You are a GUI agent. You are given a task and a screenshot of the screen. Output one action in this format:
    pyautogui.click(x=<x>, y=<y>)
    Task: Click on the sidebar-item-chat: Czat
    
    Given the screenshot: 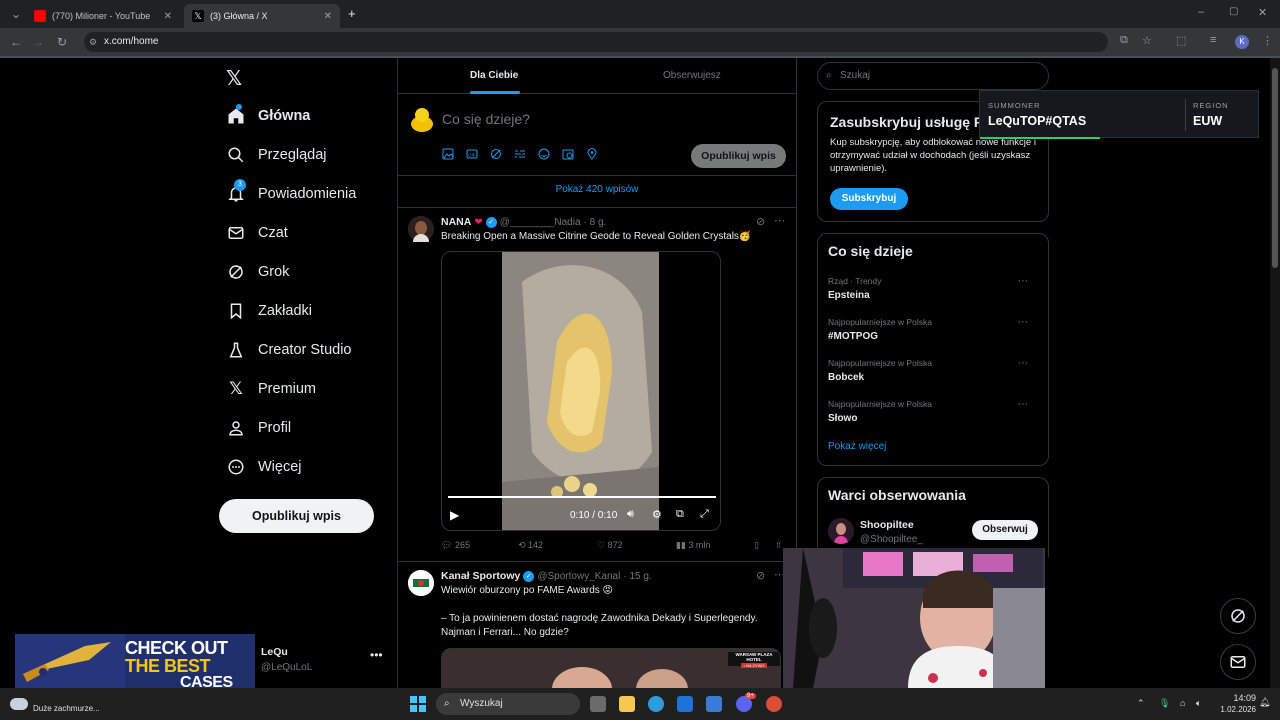 What is the action you would take?
    pyautogui.click(x=257, y=233)
    